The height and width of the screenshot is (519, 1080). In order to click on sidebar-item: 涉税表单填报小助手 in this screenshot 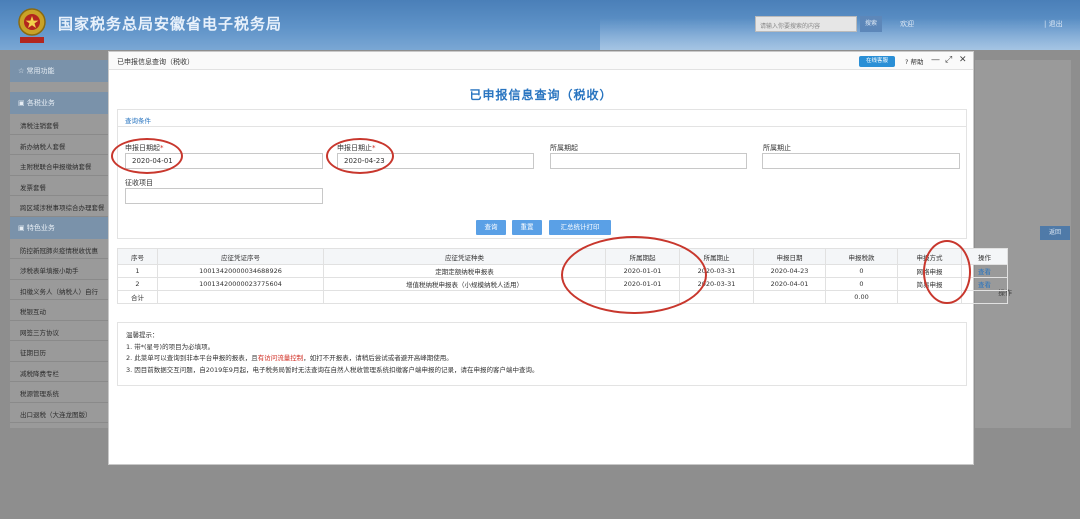, I will do `click(59, 269)`.